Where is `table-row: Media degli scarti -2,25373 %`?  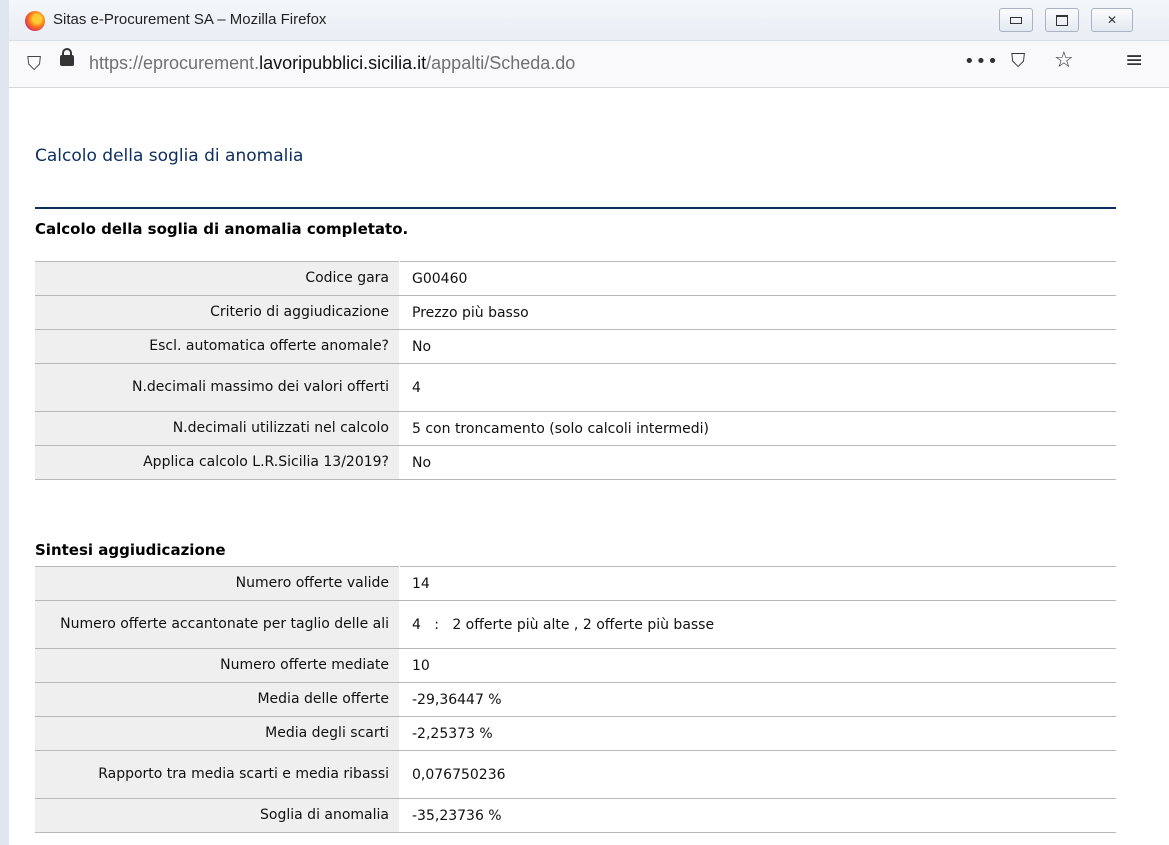 table-row: Media degli scarti -2,25373 % is located at coordinates (575, 733).